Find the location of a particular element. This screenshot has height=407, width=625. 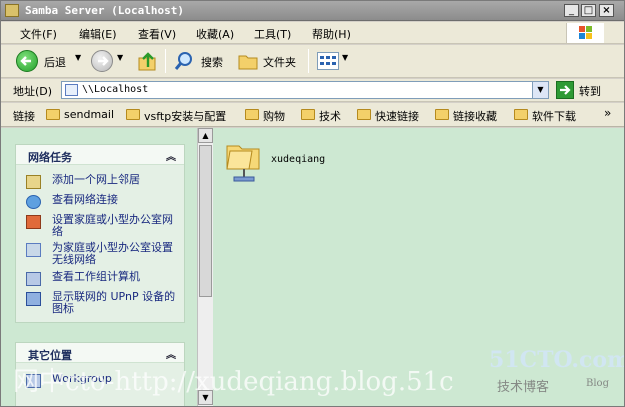

other-places-header: 其它位置 ︽ is located at coordinates (100, 353).